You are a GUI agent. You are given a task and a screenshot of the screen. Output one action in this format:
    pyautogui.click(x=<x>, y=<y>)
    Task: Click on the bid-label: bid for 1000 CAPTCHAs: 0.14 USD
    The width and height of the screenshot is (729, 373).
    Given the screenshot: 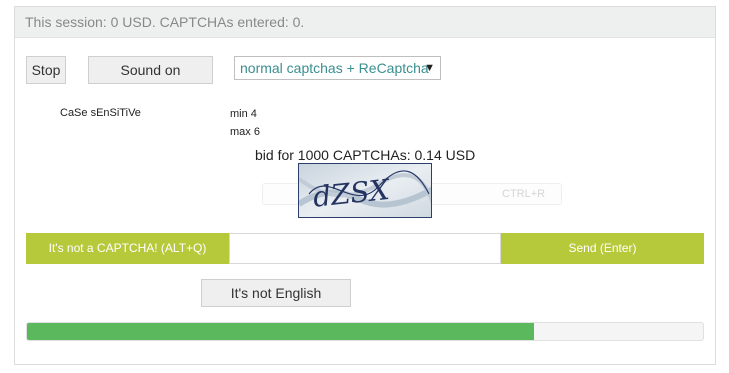 What is the action you would take?
    pyautogui.click(x=365, y=155)
    